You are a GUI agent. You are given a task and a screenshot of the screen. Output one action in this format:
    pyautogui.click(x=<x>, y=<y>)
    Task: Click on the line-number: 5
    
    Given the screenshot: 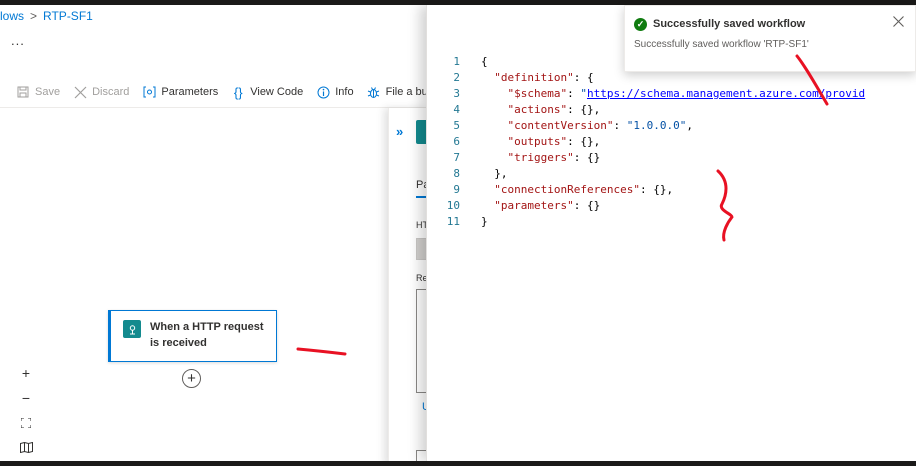 What is the action you would take?
    pyautogui.click(x=456, y=125)
    